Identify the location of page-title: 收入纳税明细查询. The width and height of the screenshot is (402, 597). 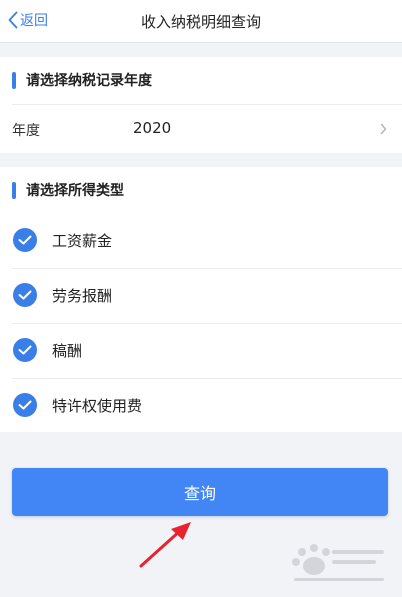
(200, 22).